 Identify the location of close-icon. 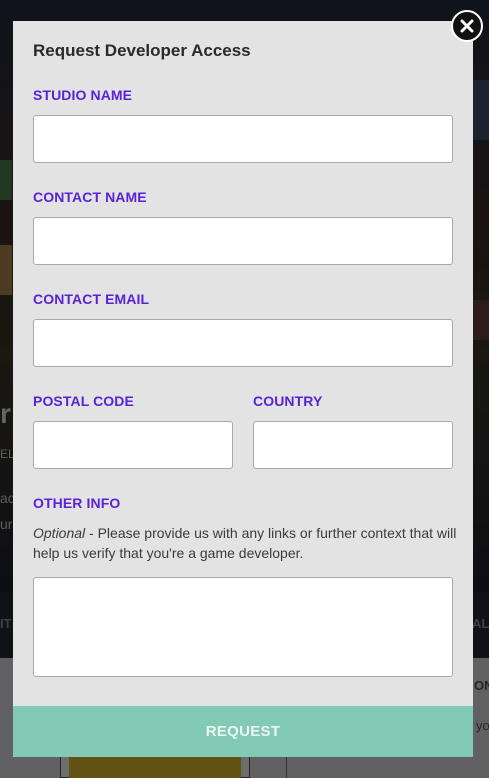
(467, 26).